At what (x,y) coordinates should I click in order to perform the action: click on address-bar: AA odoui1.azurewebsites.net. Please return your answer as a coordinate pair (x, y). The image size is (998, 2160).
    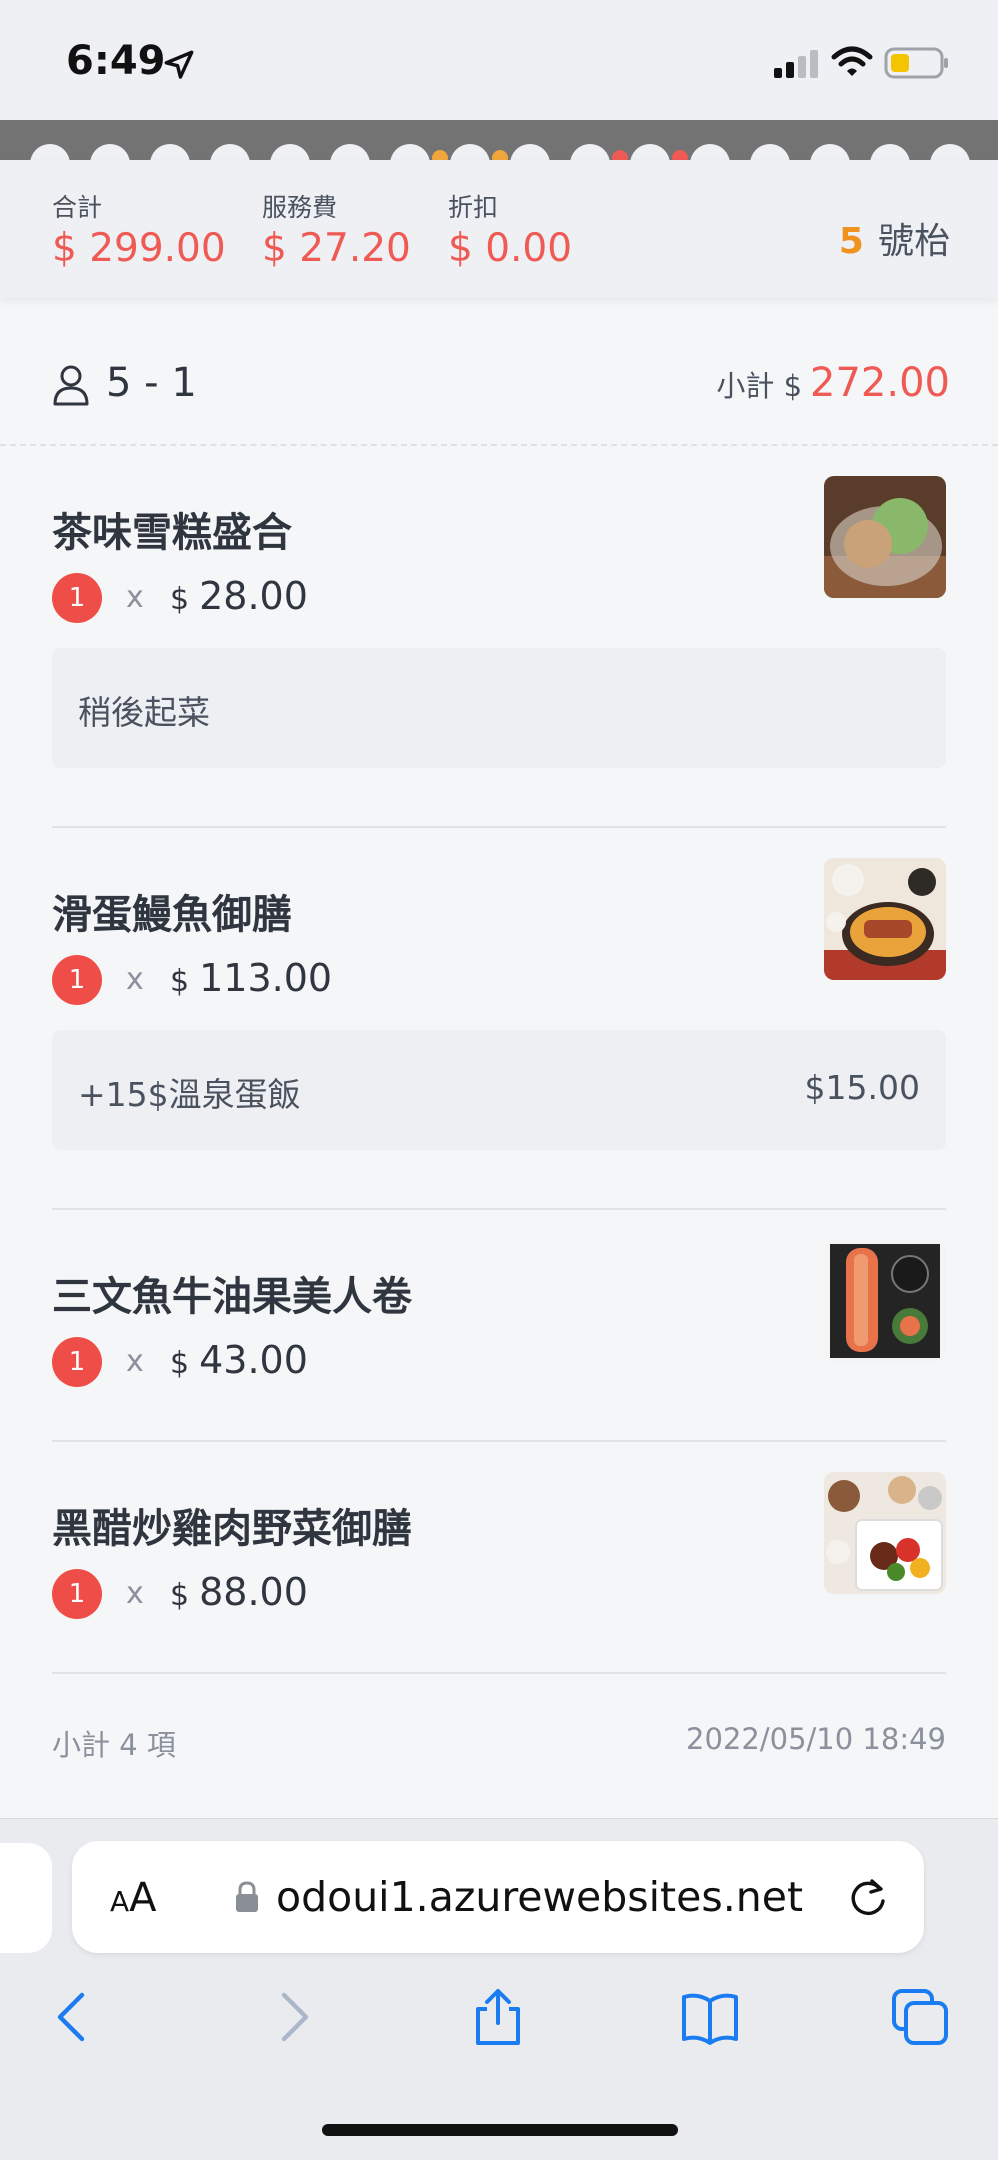
    Looking at the image, I should click on (498, 1897).